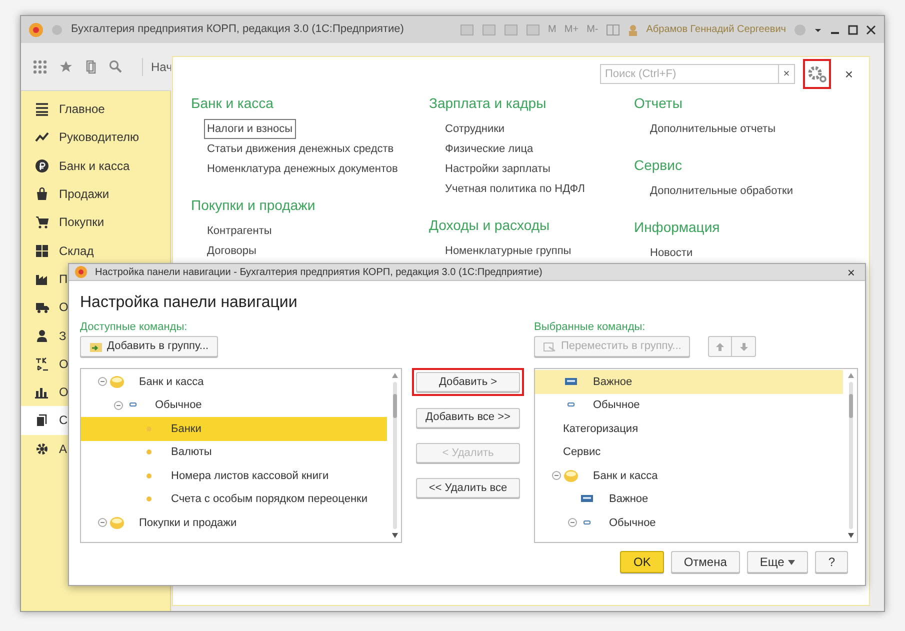  Describe the element at coordinates (188, 523) in the screenshot. I see `tree-label: Покупки и продажи` at that location.